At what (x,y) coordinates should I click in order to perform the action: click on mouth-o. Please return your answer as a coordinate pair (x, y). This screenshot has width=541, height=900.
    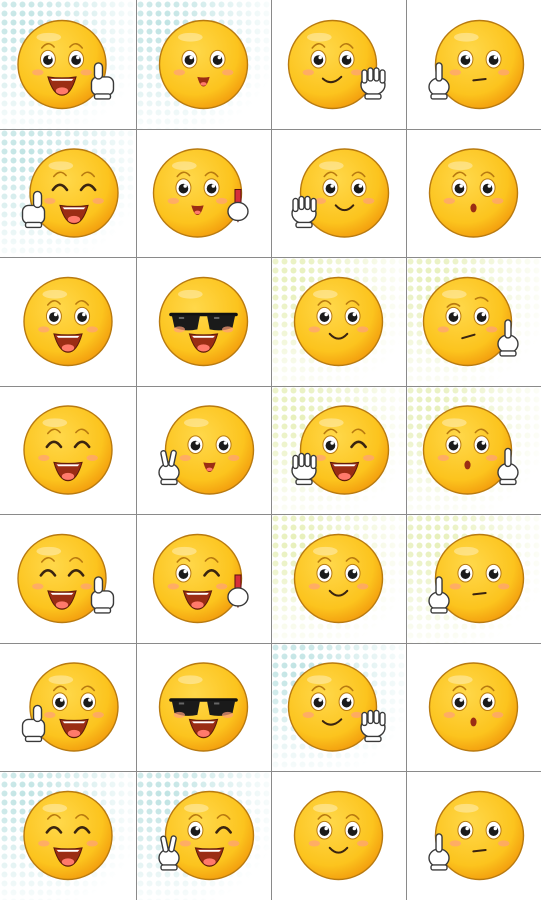
    Looking at the image, I should click on (473, 208).